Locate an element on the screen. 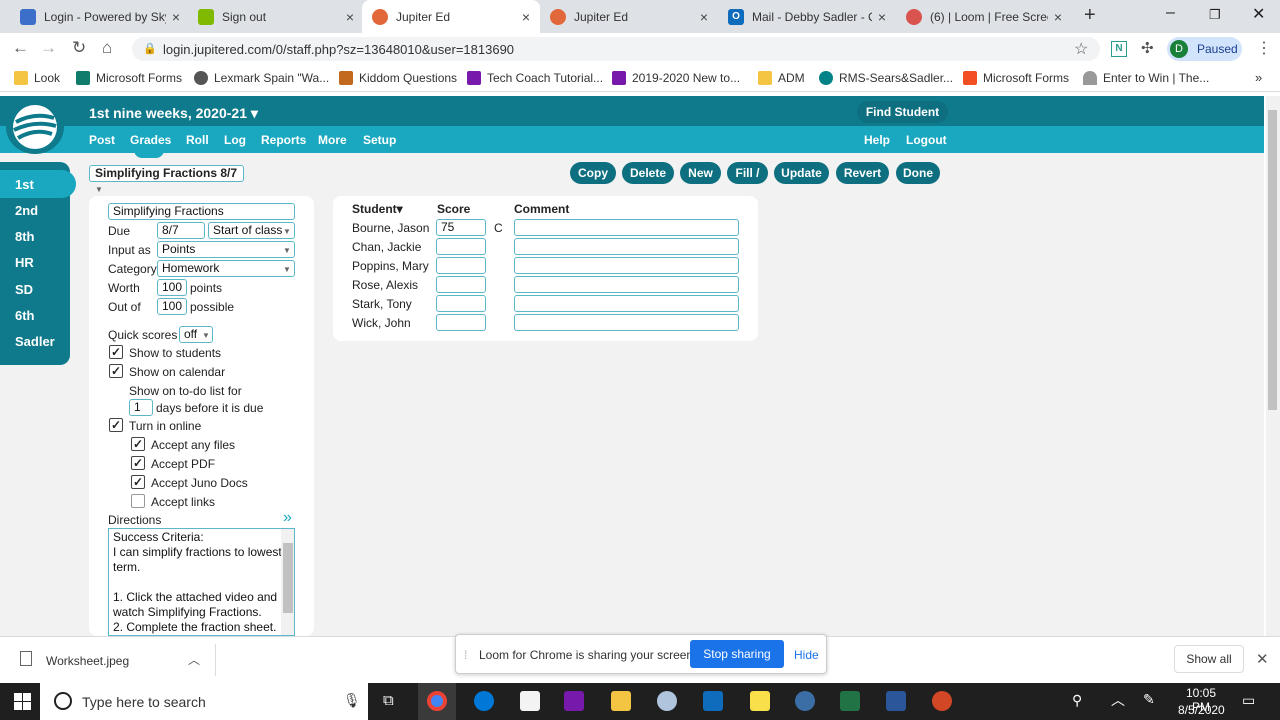 The height and width of the screenshot is (720, 1280). browser-tab: O Mail - Debby Sadler - C × is located at coordinates (807, 16).